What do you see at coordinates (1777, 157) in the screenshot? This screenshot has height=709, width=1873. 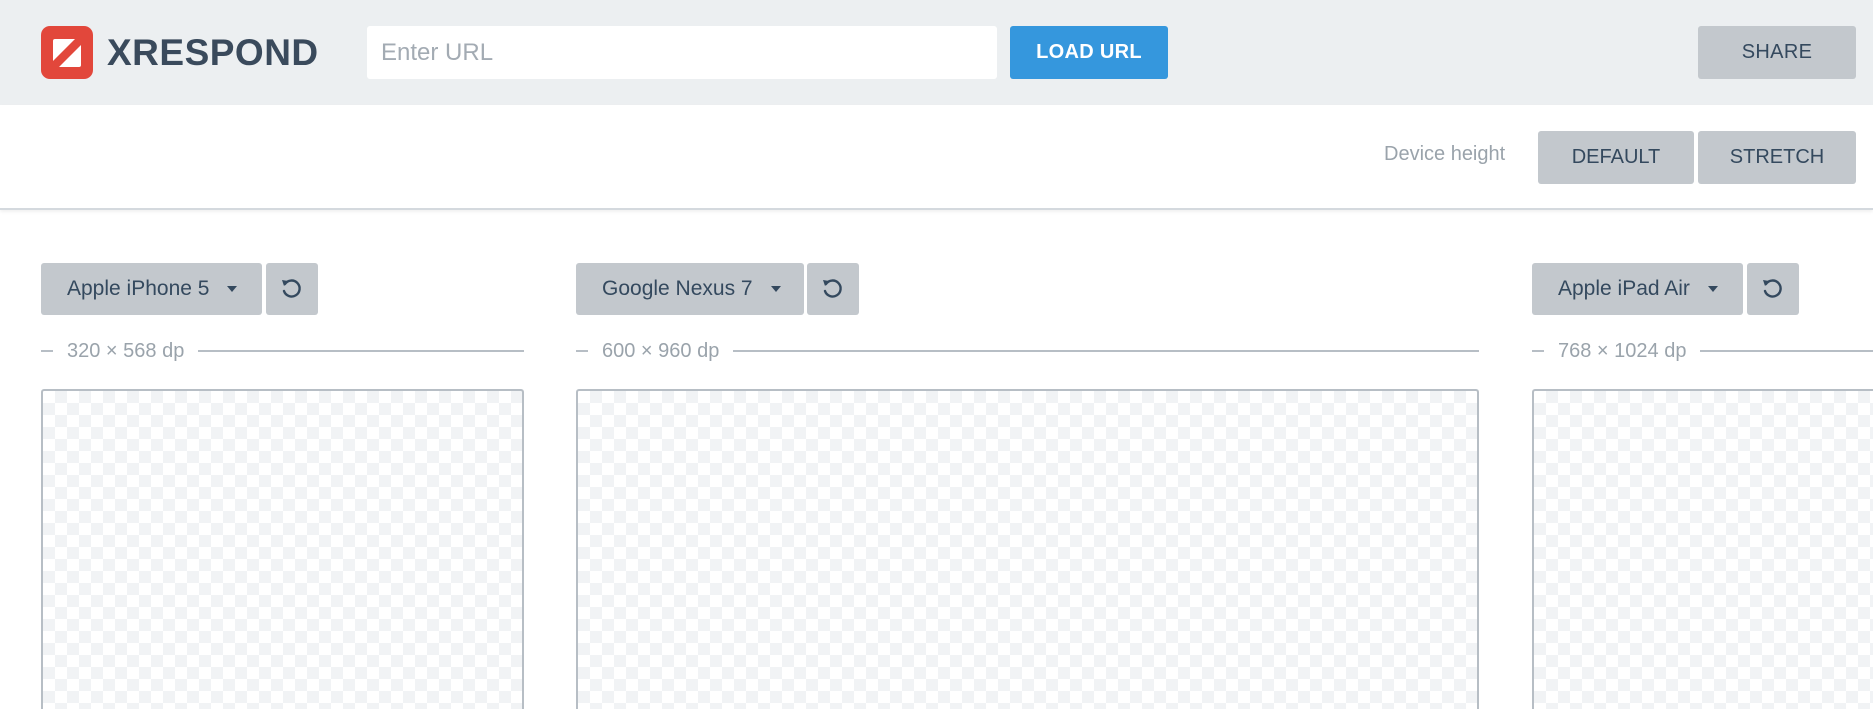 I see `stretch-height-button: STRETCH` at bounding box center [1777, 157].